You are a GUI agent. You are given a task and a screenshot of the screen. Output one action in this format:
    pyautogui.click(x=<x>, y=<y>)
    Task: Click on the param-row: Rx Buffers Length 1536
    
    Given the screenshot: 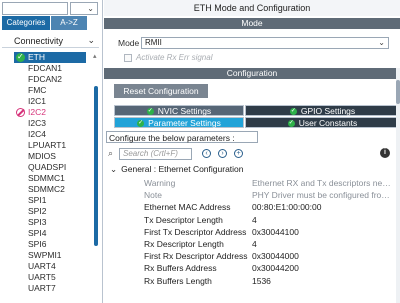 What is the action you would take?
    pyautogui.click(x=269, y=281)
    